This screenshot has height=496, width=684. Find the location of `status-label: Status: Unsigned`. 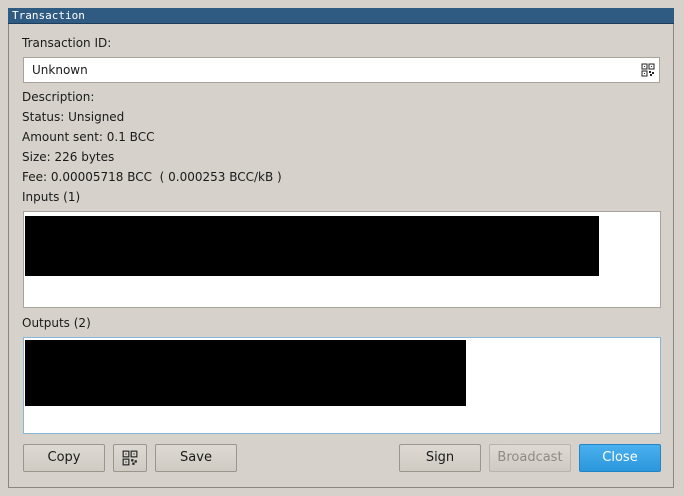

status-label: Status: Unsigned is located at coordinates (73, 117).